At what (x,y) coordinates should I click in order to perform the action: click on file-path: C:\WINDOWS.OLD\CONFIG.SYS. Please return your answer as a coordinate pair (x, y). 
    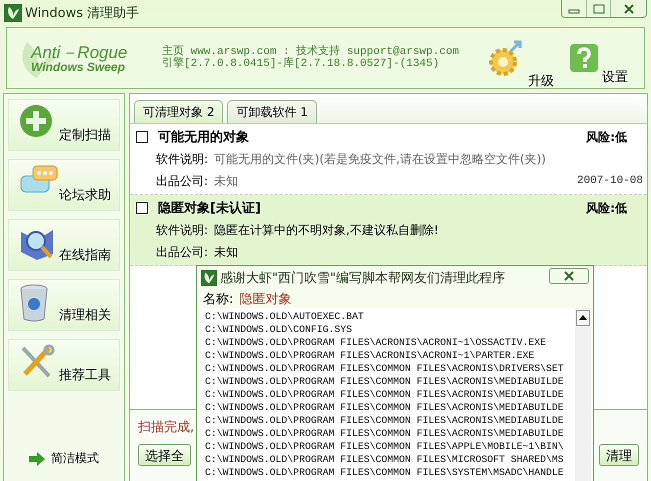
    Looking at the image, I should click on (279, 329).